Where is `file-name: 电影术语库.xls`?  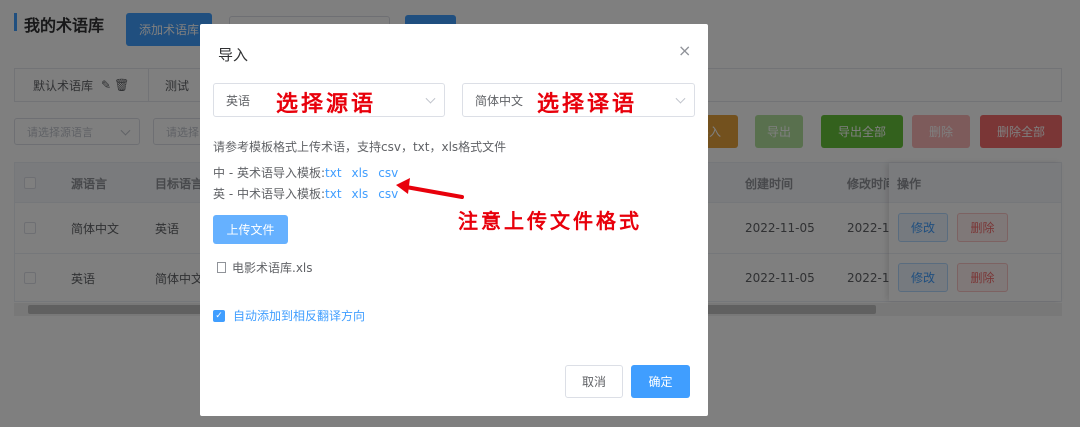 file-name: 电影术语库.xls is located at coordinates (272, 268).